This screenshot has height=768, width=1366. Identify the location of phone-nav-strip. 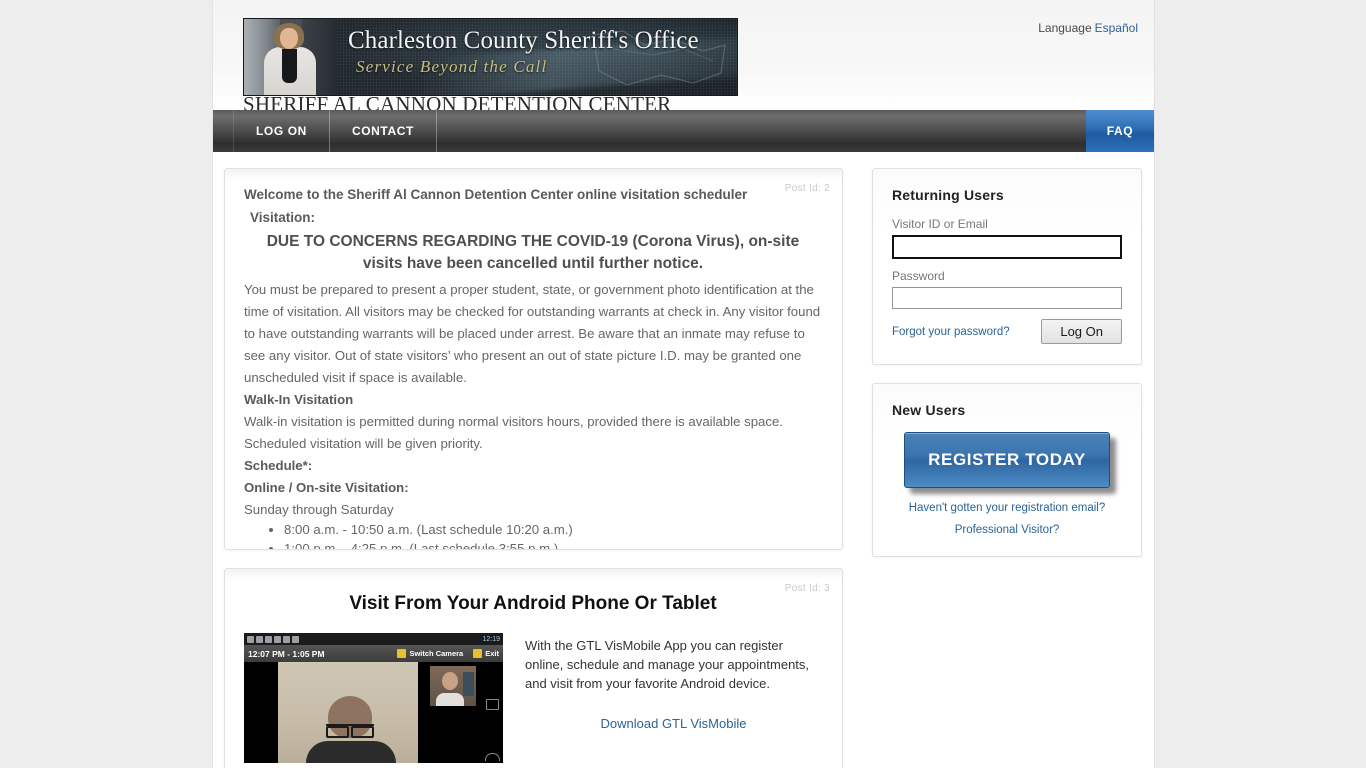
(492, 727).